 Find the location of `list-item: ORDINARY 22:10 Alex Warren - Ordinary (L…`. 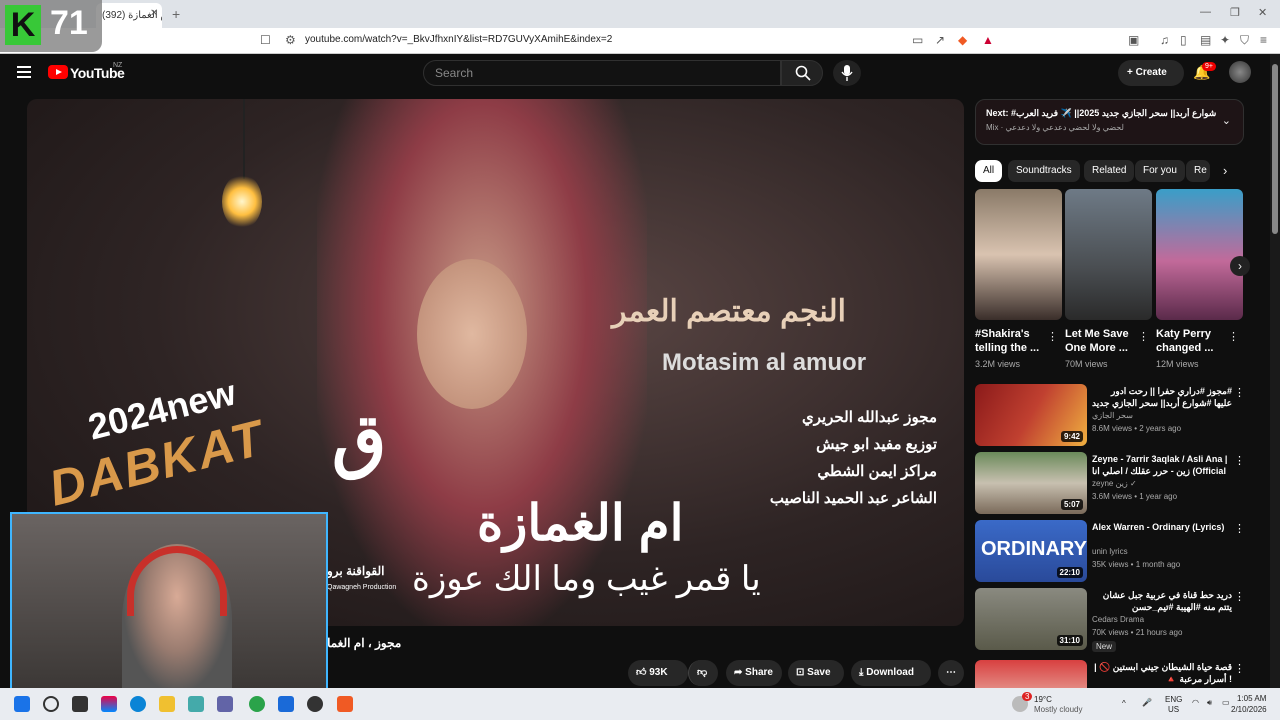

list-item: ORDINARY 22:10 Alex Warren - Ordinary (L… is located at coordinates (1110, 552).